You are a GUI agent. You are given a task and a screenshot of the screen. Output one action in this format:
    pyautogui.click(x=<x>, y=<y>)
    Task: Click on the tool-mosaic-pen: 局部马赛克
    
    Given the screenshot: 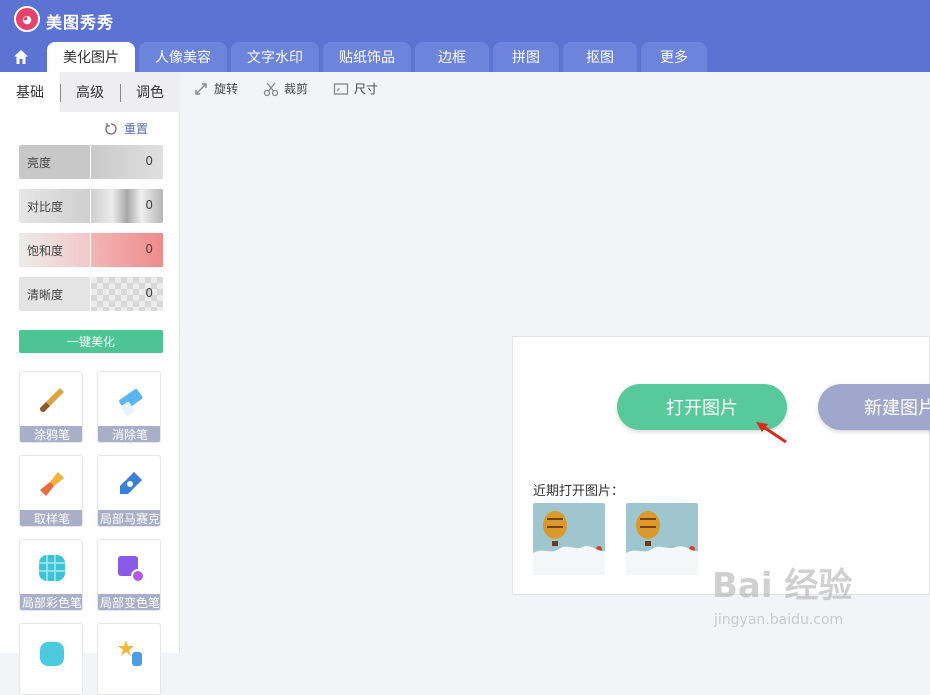 What is the action you would take?
    pyautogui.click(x=129, y=491)
    